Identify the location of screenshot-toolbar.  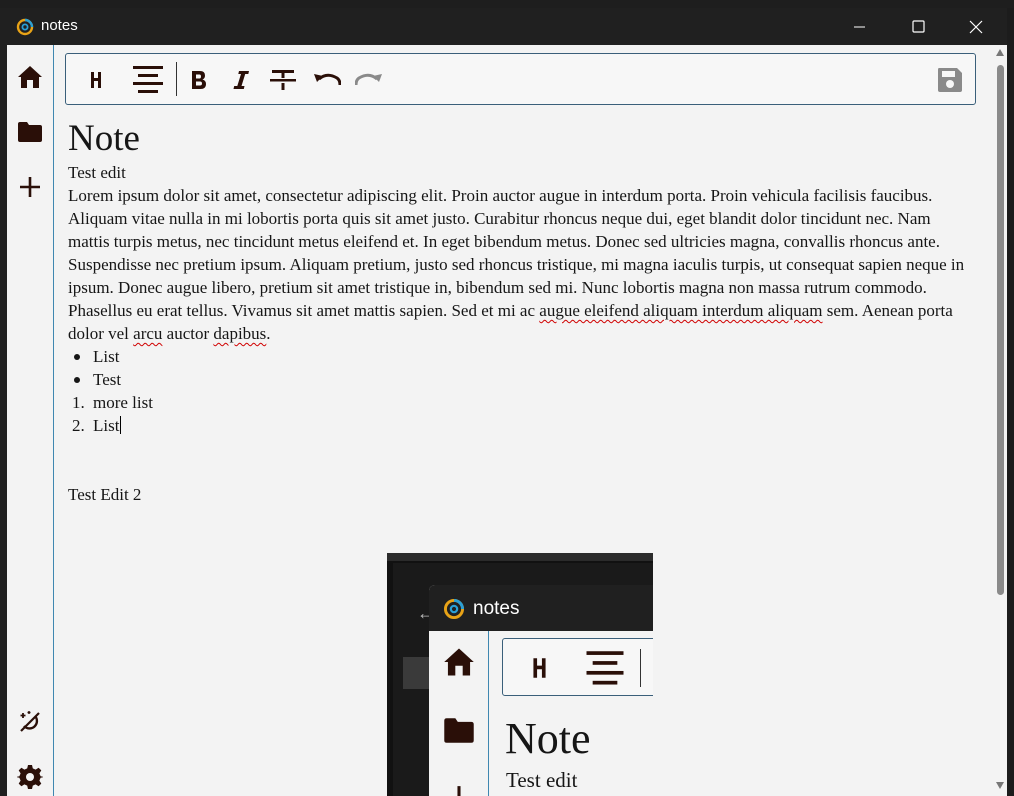
(577, 667).